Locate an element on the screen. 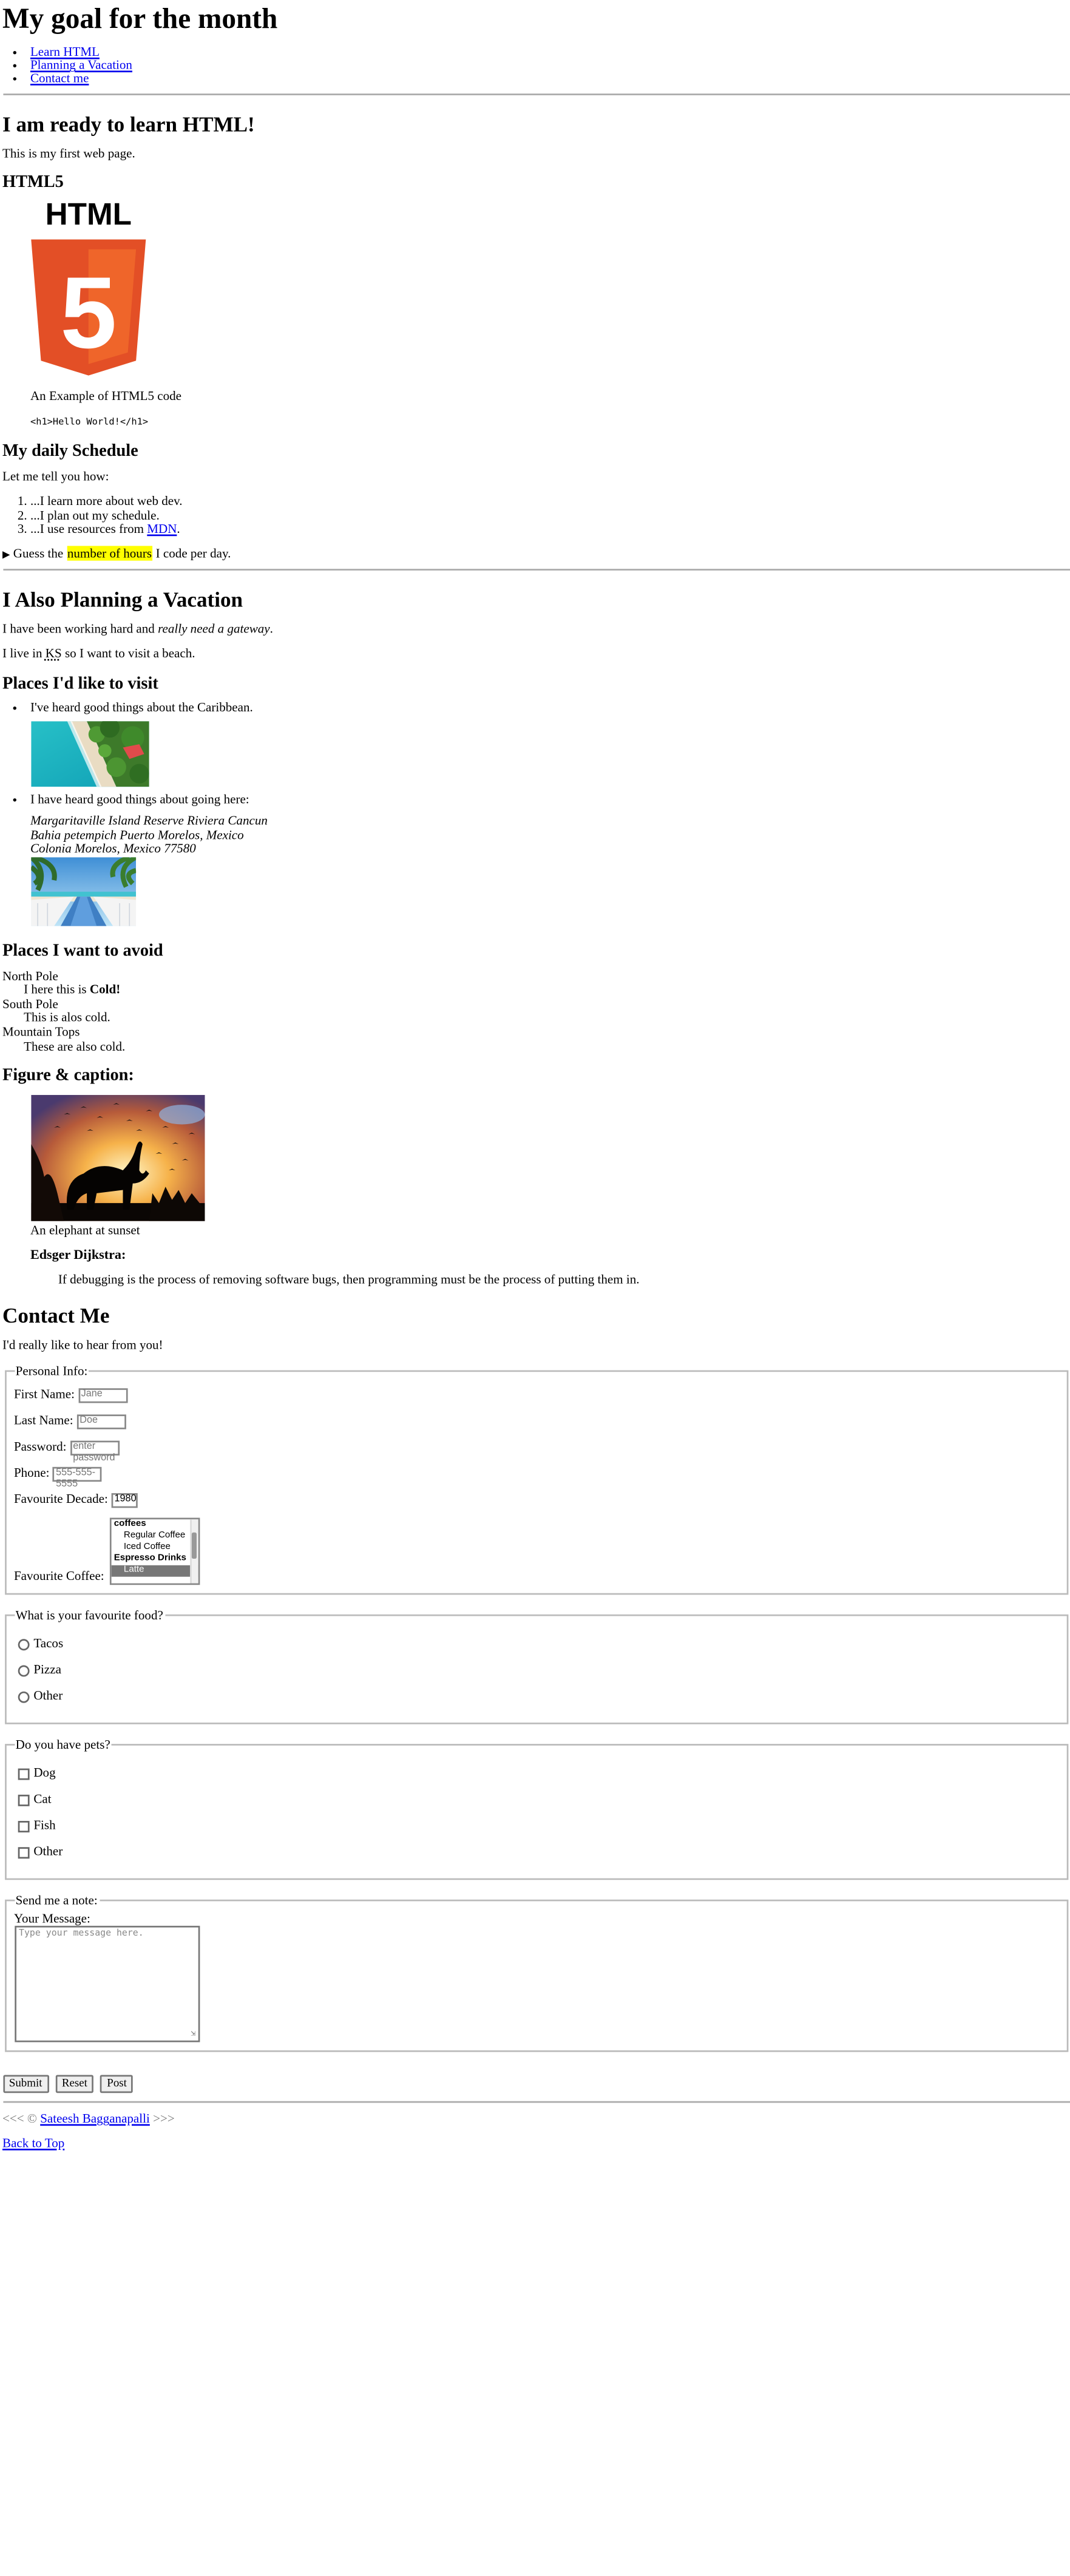 This screenshot has height=2576, width=1070. nav-link-contact: Contact me is located at coordinates (59, 79).